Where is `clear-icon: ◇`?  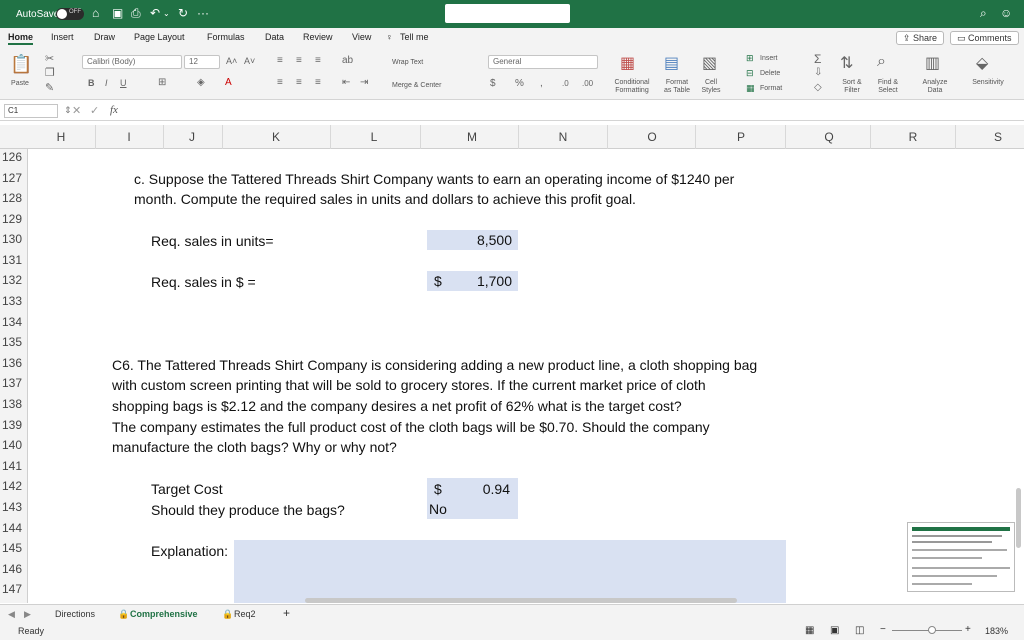
clear-icon: ◇ is located at coordinates (818, 87).